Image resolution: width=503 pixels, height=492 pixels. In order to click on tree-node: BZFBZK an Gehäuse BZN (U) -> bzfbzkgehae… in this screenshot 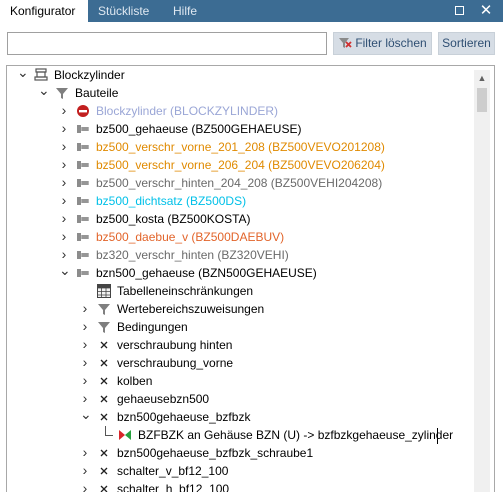, I will do `click(239, 435)`.